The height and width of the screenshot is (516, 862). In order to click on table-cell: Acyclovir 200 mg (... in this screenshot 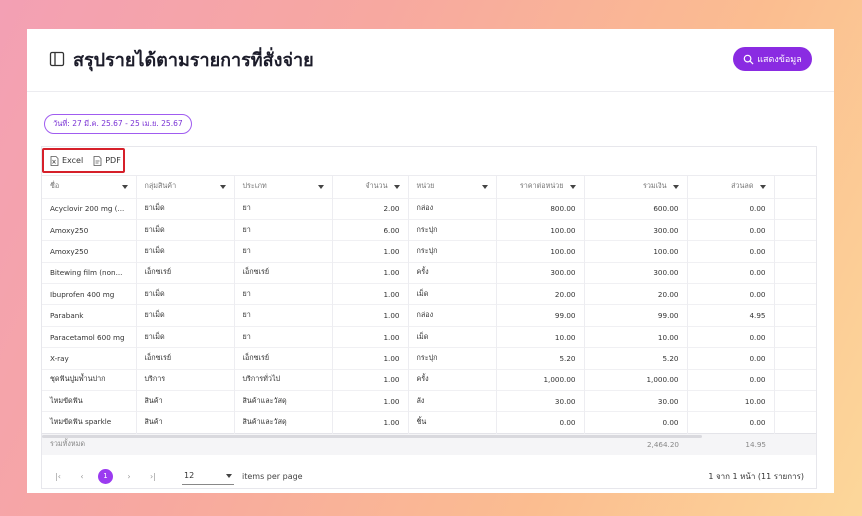, I will do `click(89, 208)`.